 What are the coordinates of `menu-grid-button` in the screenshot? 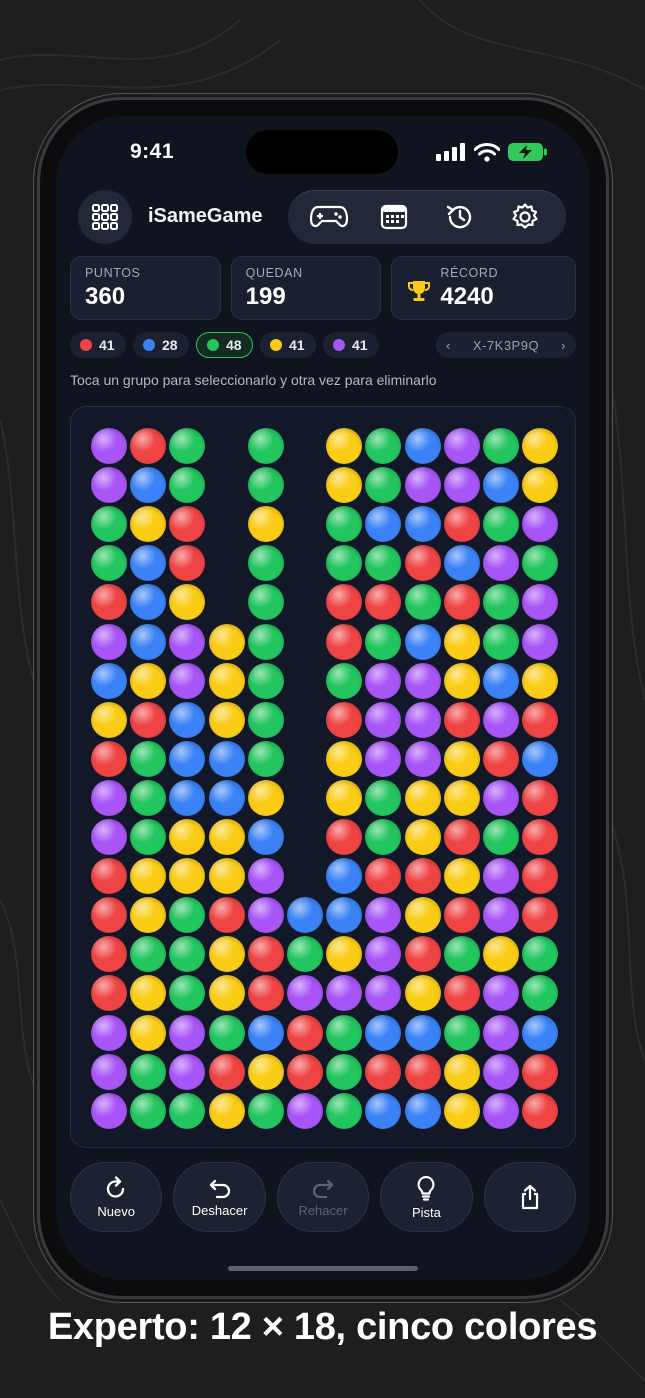 It's located at (105, 217).